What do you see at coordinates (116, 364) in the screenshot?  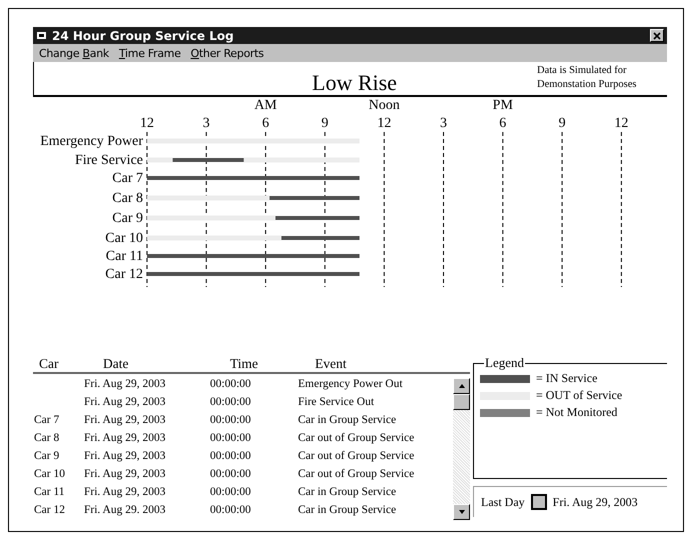 I see `column-header: Date` at bounding box center [116, 364].